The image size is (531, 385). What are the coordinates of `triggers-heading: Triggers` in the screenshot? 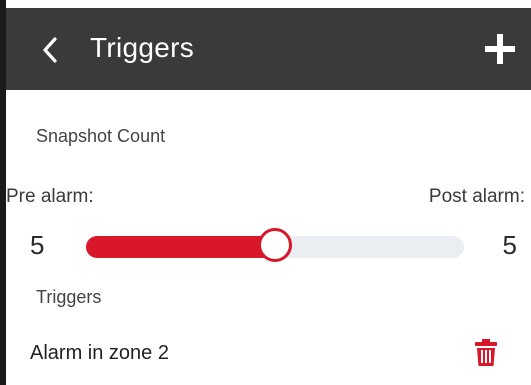 It's located at (69, 297).